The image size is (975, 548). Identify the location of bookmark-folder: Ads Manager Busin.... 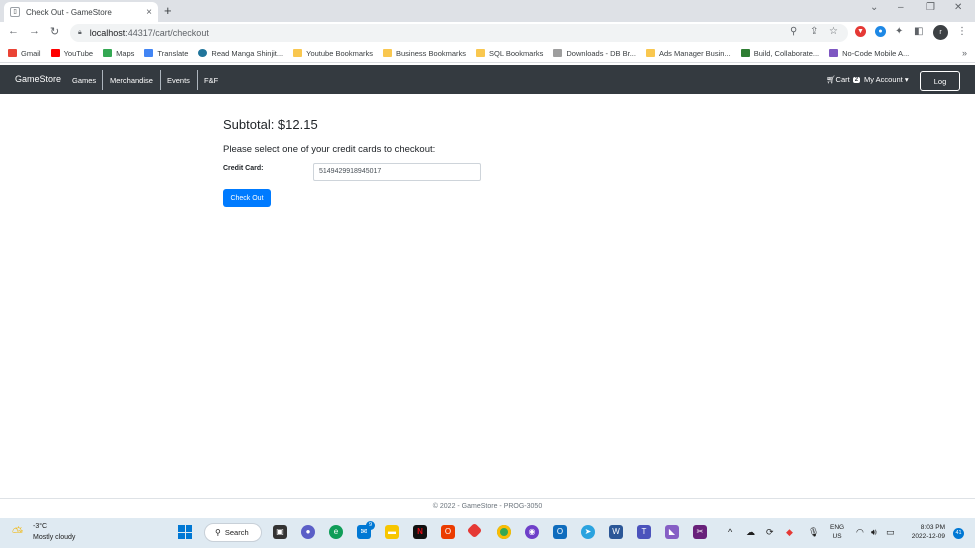
(688, 53).